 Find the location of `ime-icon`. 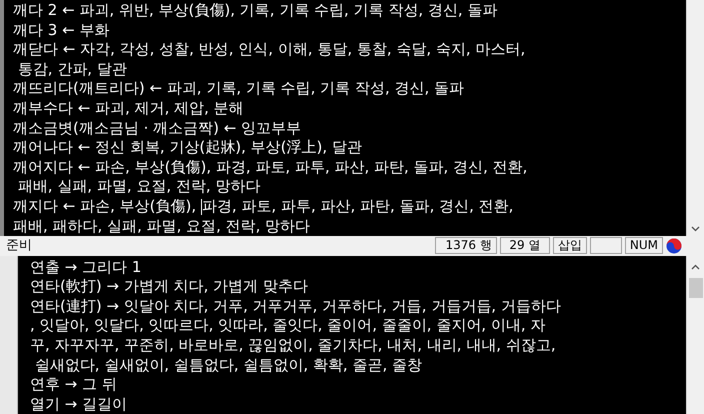

ime-icon is located at coordinates (674, 246).